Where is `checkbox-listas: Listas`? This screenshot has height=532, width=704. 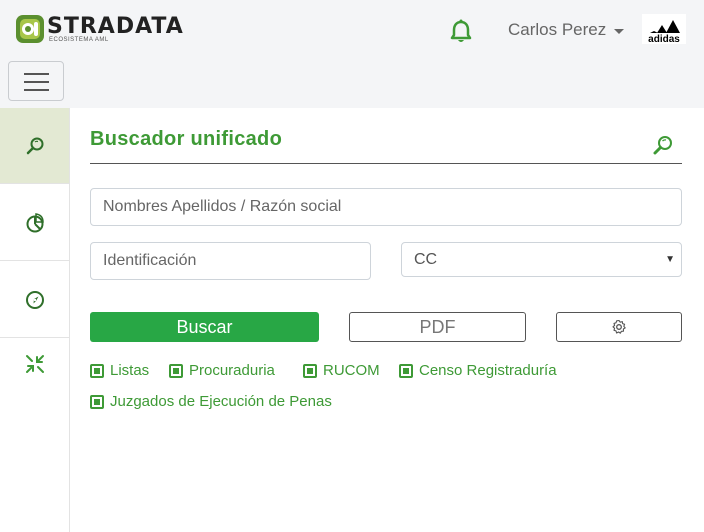 checkbox-listas: Listas is located at coordinates (119, 370).